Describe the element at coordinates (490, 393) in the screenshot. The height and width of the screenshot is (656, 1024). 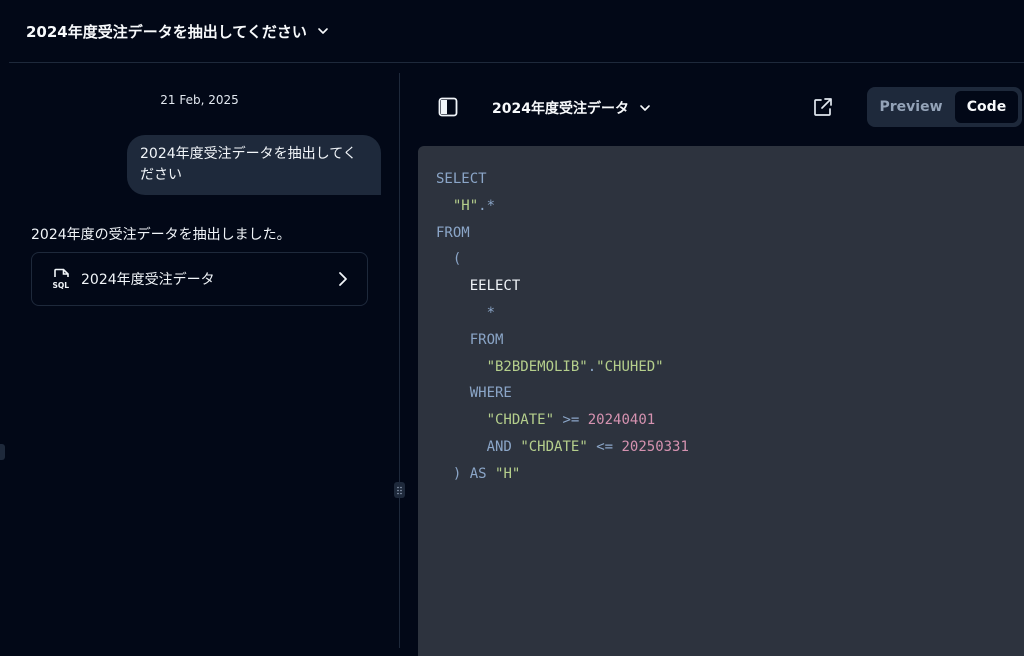
I see `code-line: WHERE` at that location.